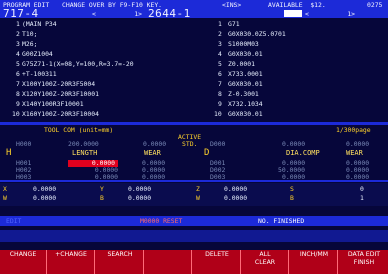 Image resolution: width=388 pixels, height=274 pixels. I want to click on softkey-label: INCH/MM, so click(314, 254).